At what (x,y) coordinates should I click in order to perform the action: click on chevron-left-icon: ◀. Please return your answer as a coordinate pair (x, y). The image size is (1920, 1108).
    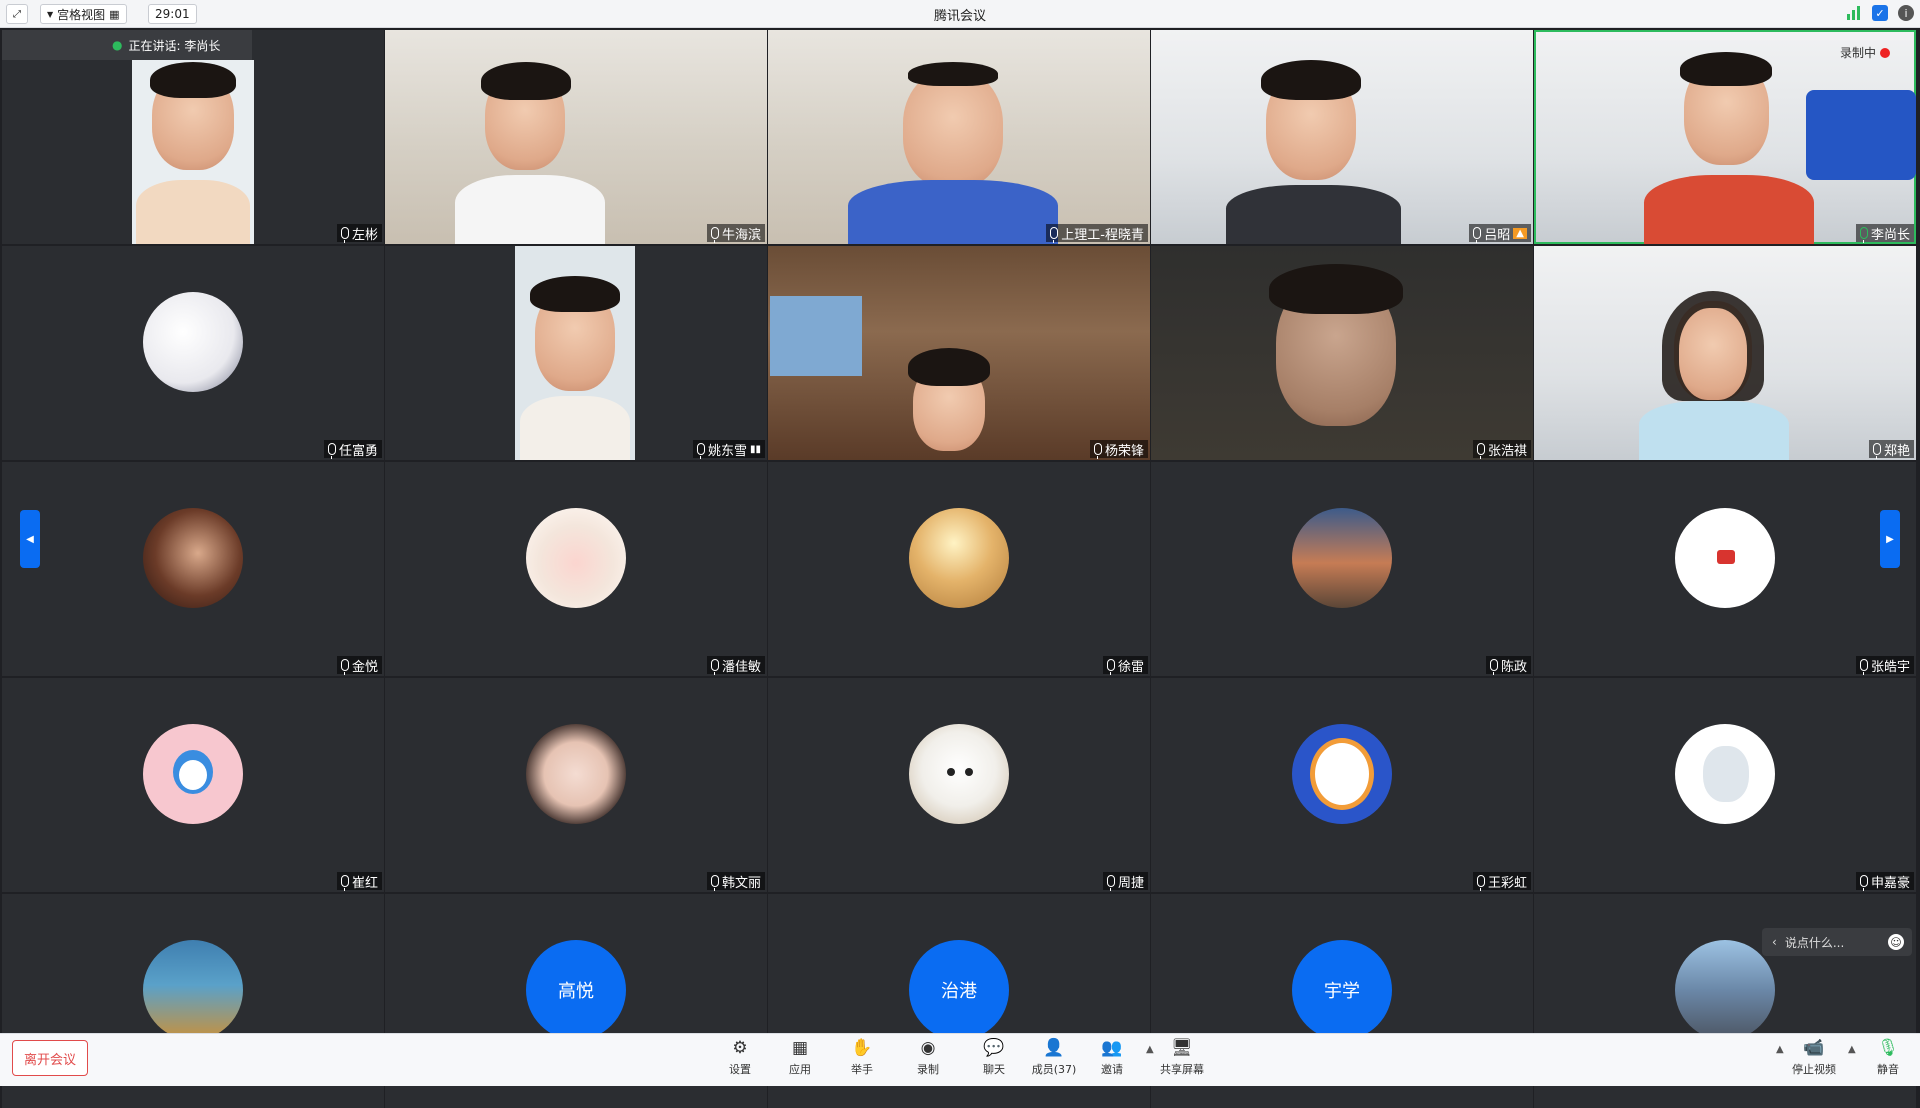
    Looking at the image, I should click on (30, 539).